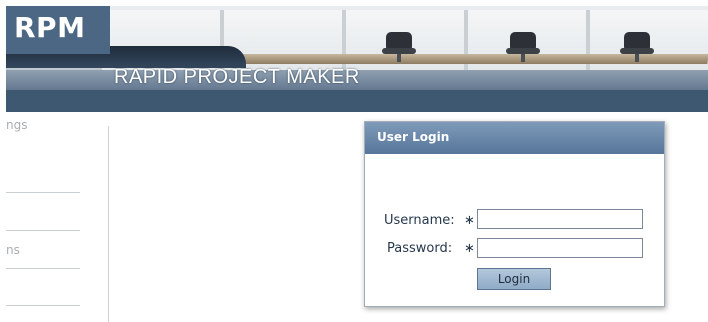 The width and height of the screenshot is (708, 322). I want to click on login-panel-header: User Login, so click(514, 138).